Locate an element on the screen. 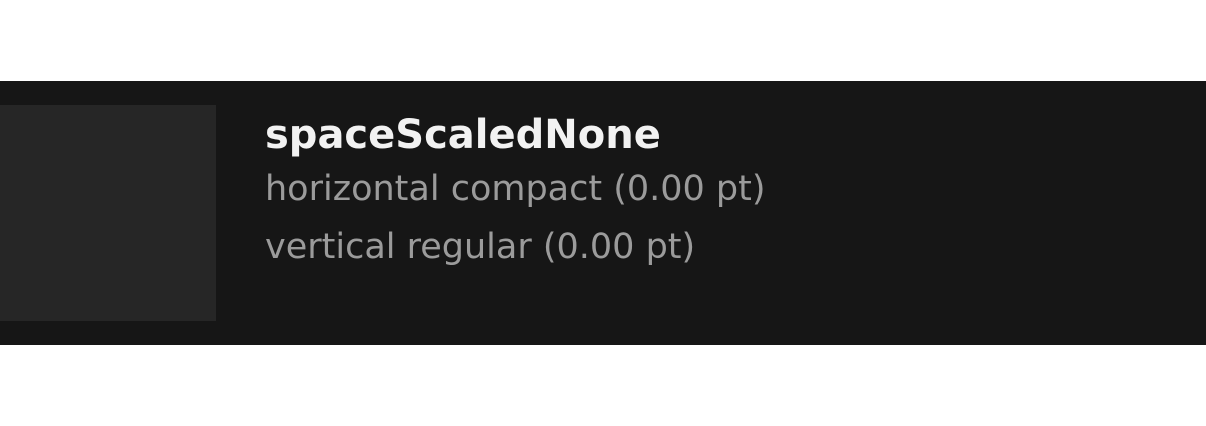 The width and height of the screenshot is (1206, 426). token-name: spaceScaledNone is located at coordinates (463, 135).